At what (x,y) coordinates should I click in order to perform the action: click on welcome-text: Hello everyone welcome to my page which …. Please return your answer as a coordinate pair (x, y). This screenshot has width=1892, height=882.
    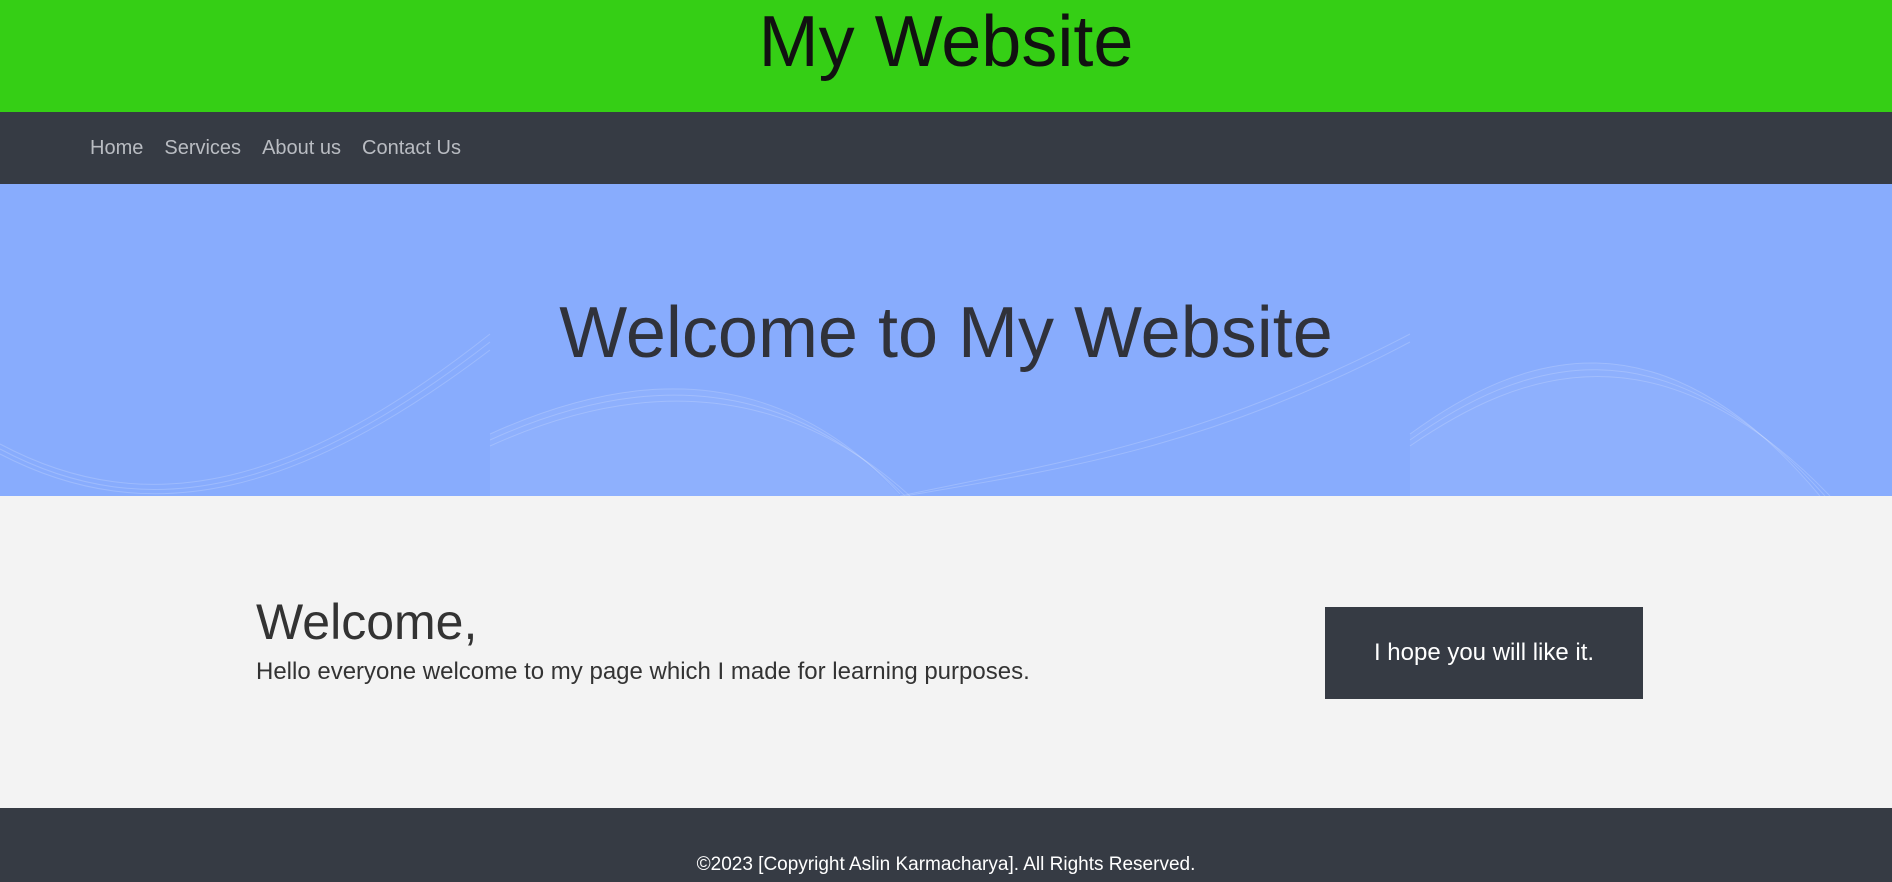
    Looking at the image, I should click on (643, 671).